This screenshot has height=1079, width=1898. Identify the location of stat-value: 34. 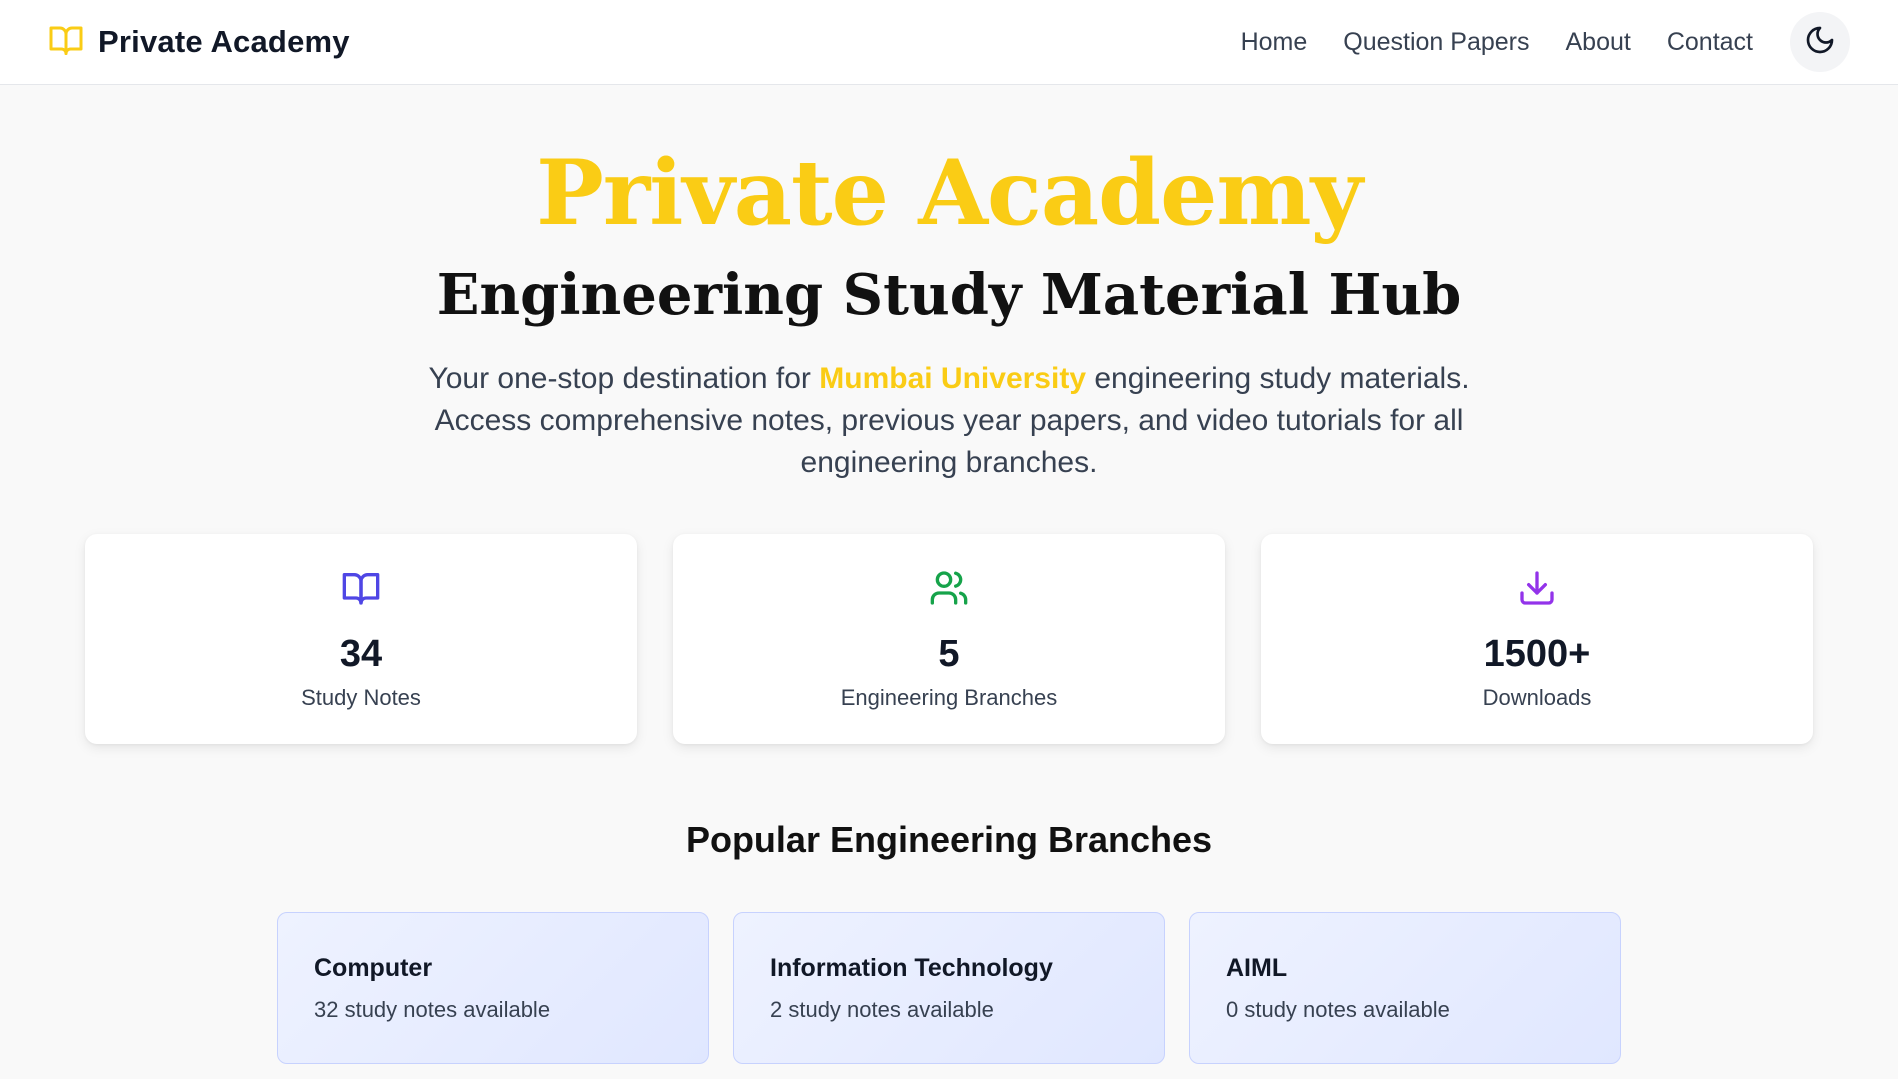
(361, 654).